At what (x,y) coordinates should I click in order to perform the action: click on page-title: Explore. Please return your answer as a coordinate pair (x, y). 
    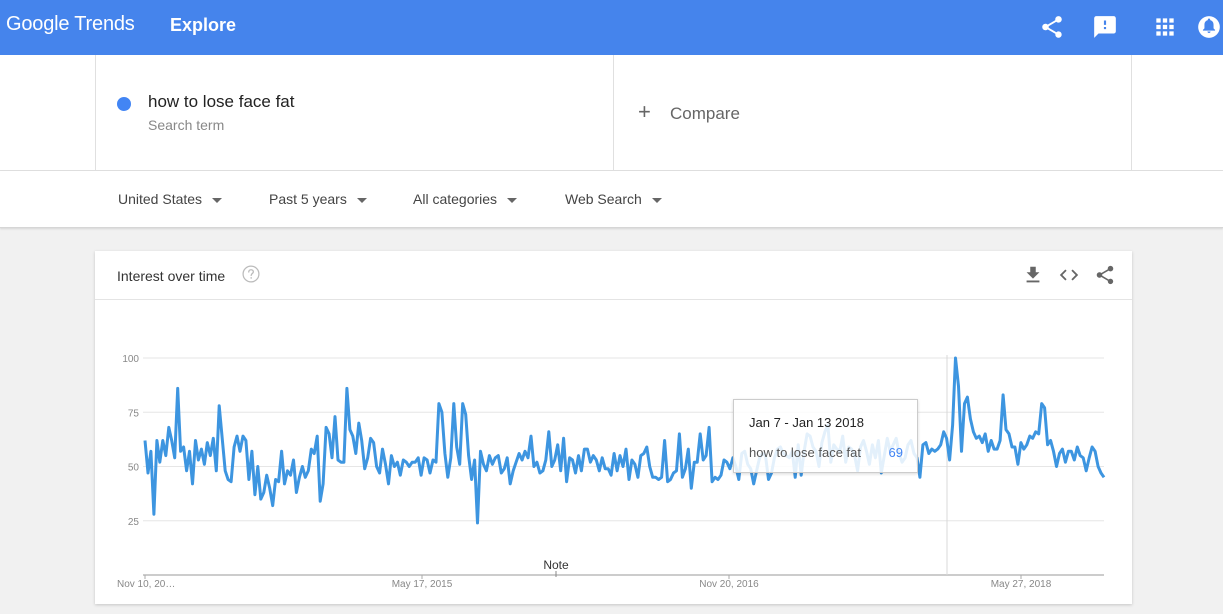
    Looking at the image, I should click on (203, 25).